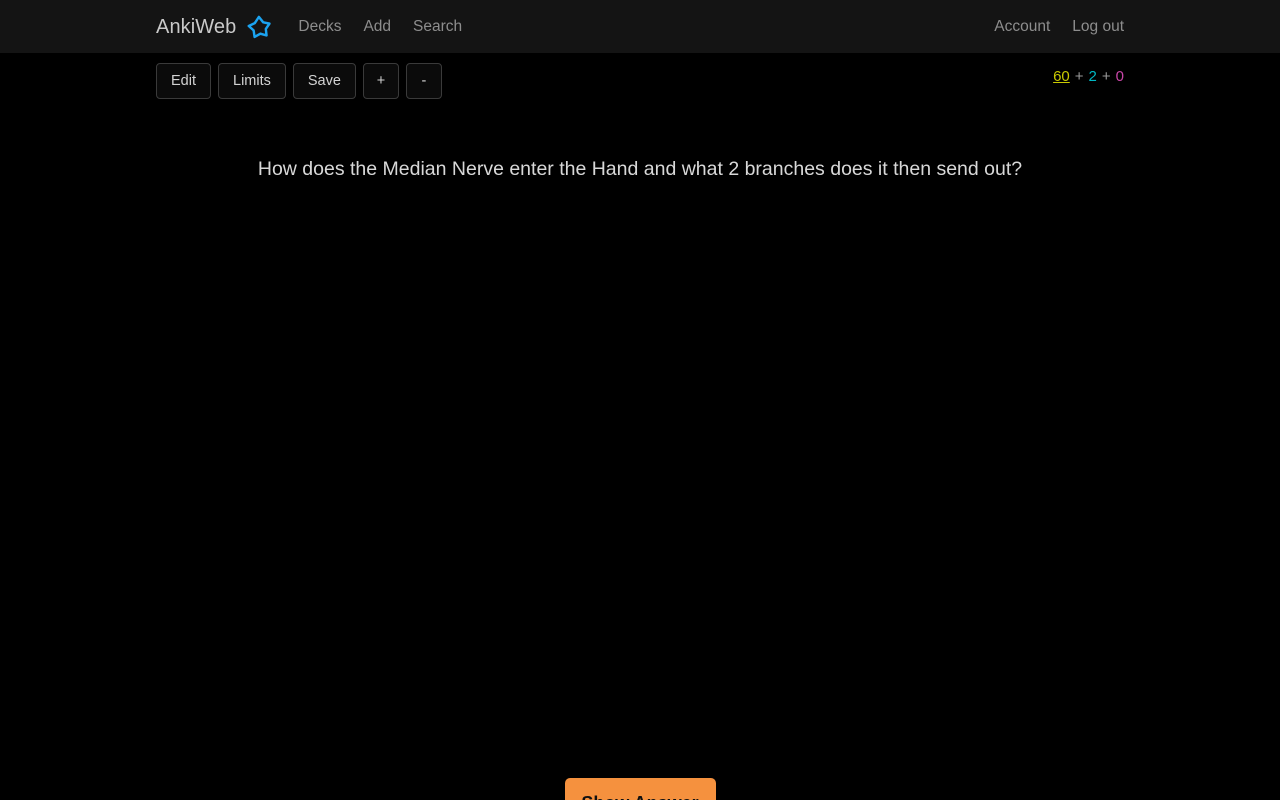 This screenshot has height=800, width=1280. Describe the element at coordinates (1092, 76) in the screenshot. I see `learning-card-count: 2` at that location.